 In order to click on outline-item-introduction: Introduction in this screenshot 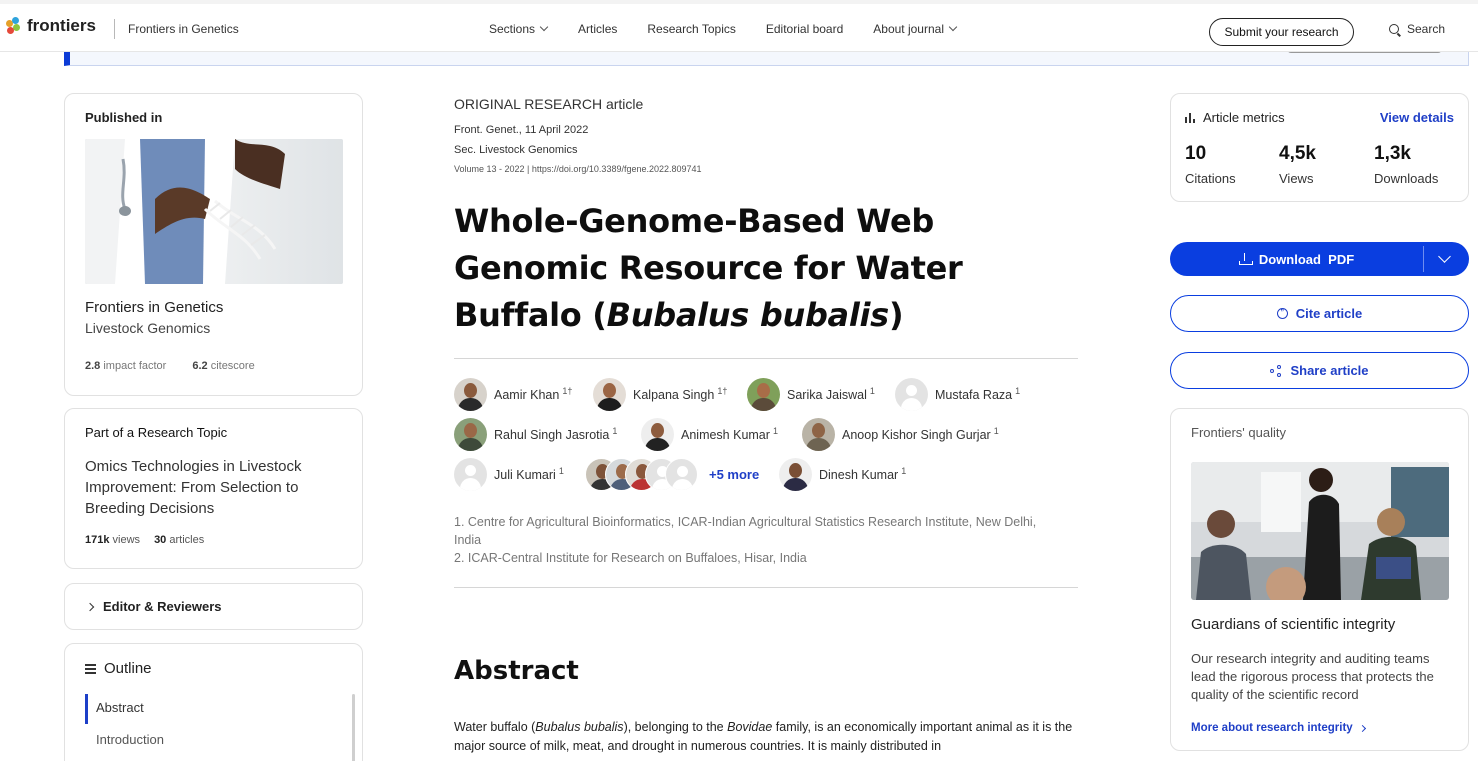, I will do `click(130, 739)`.